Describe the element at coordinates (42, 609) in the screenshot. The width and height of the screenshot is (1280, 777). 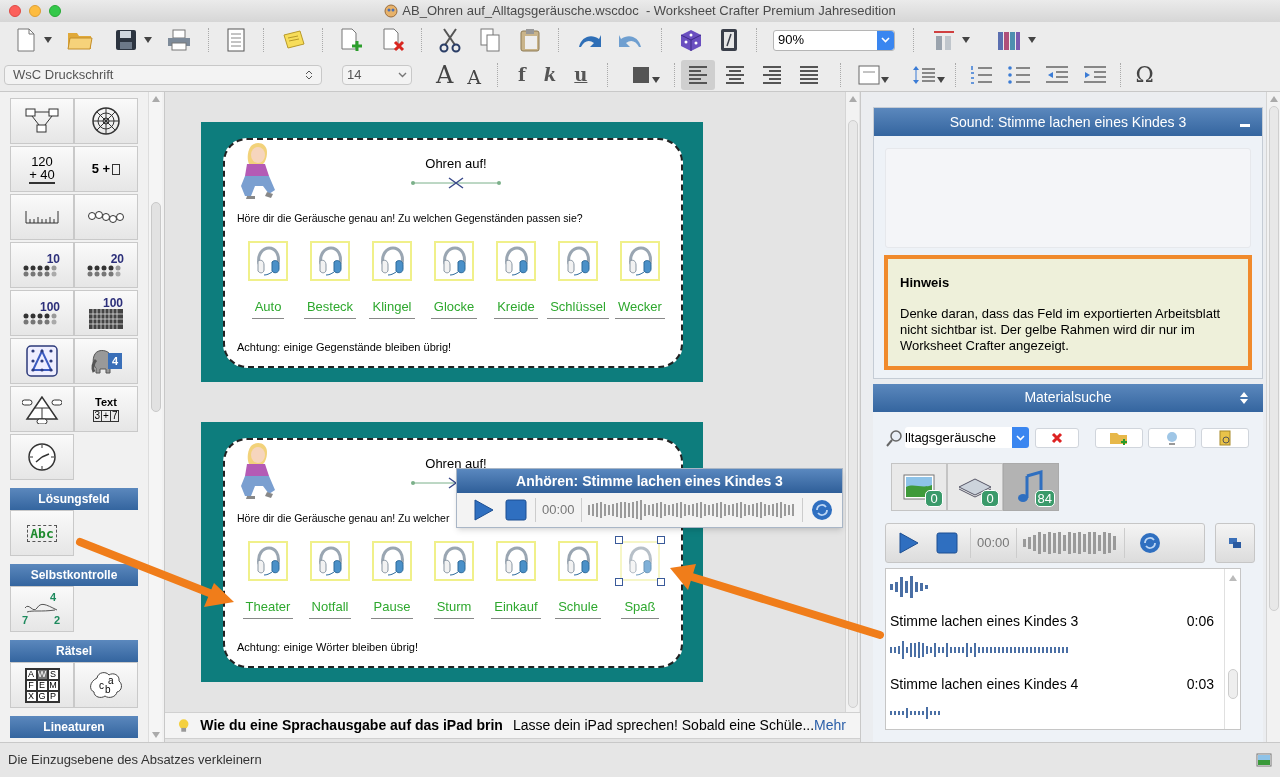
I see `tool-button: 4 7 2` at that location.